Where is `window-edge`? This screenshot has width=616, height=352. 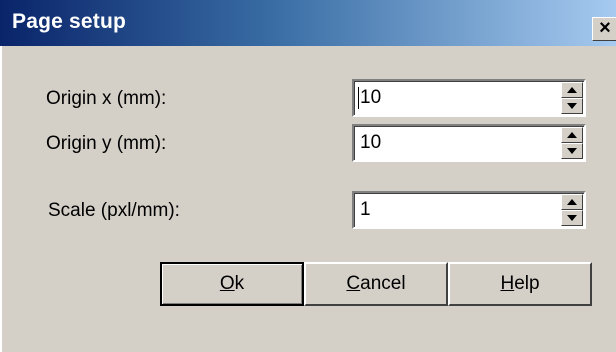 window-edge is located at coordinates (1, 199).